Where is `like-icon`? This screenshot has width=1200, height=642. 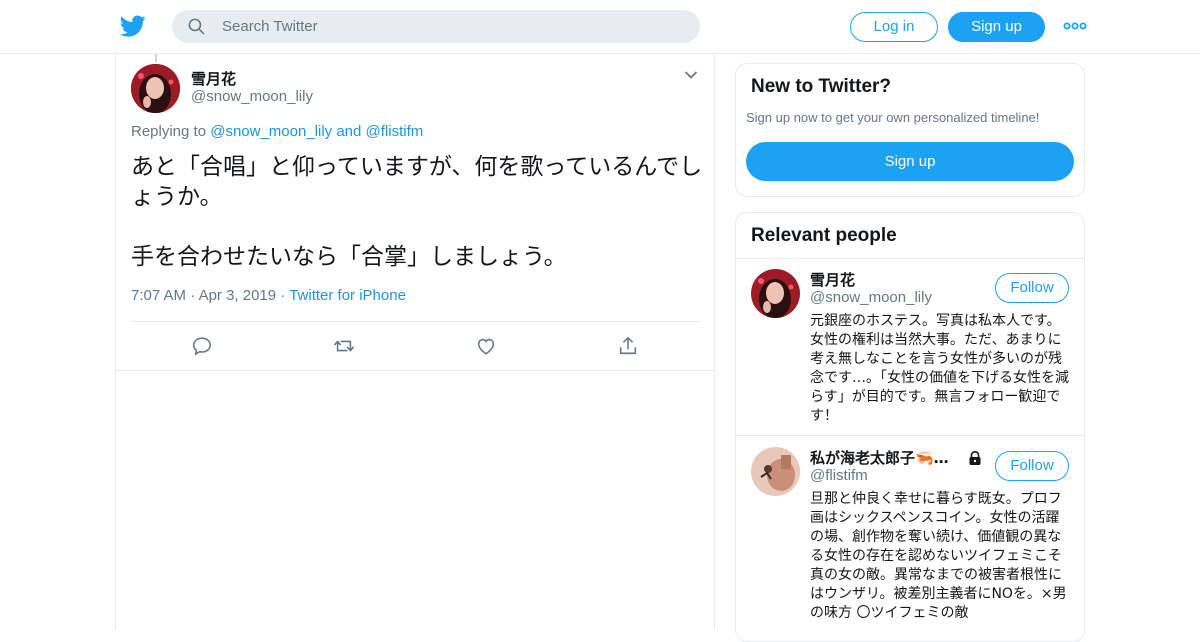
like-icon is located at coordinates (486, 346).